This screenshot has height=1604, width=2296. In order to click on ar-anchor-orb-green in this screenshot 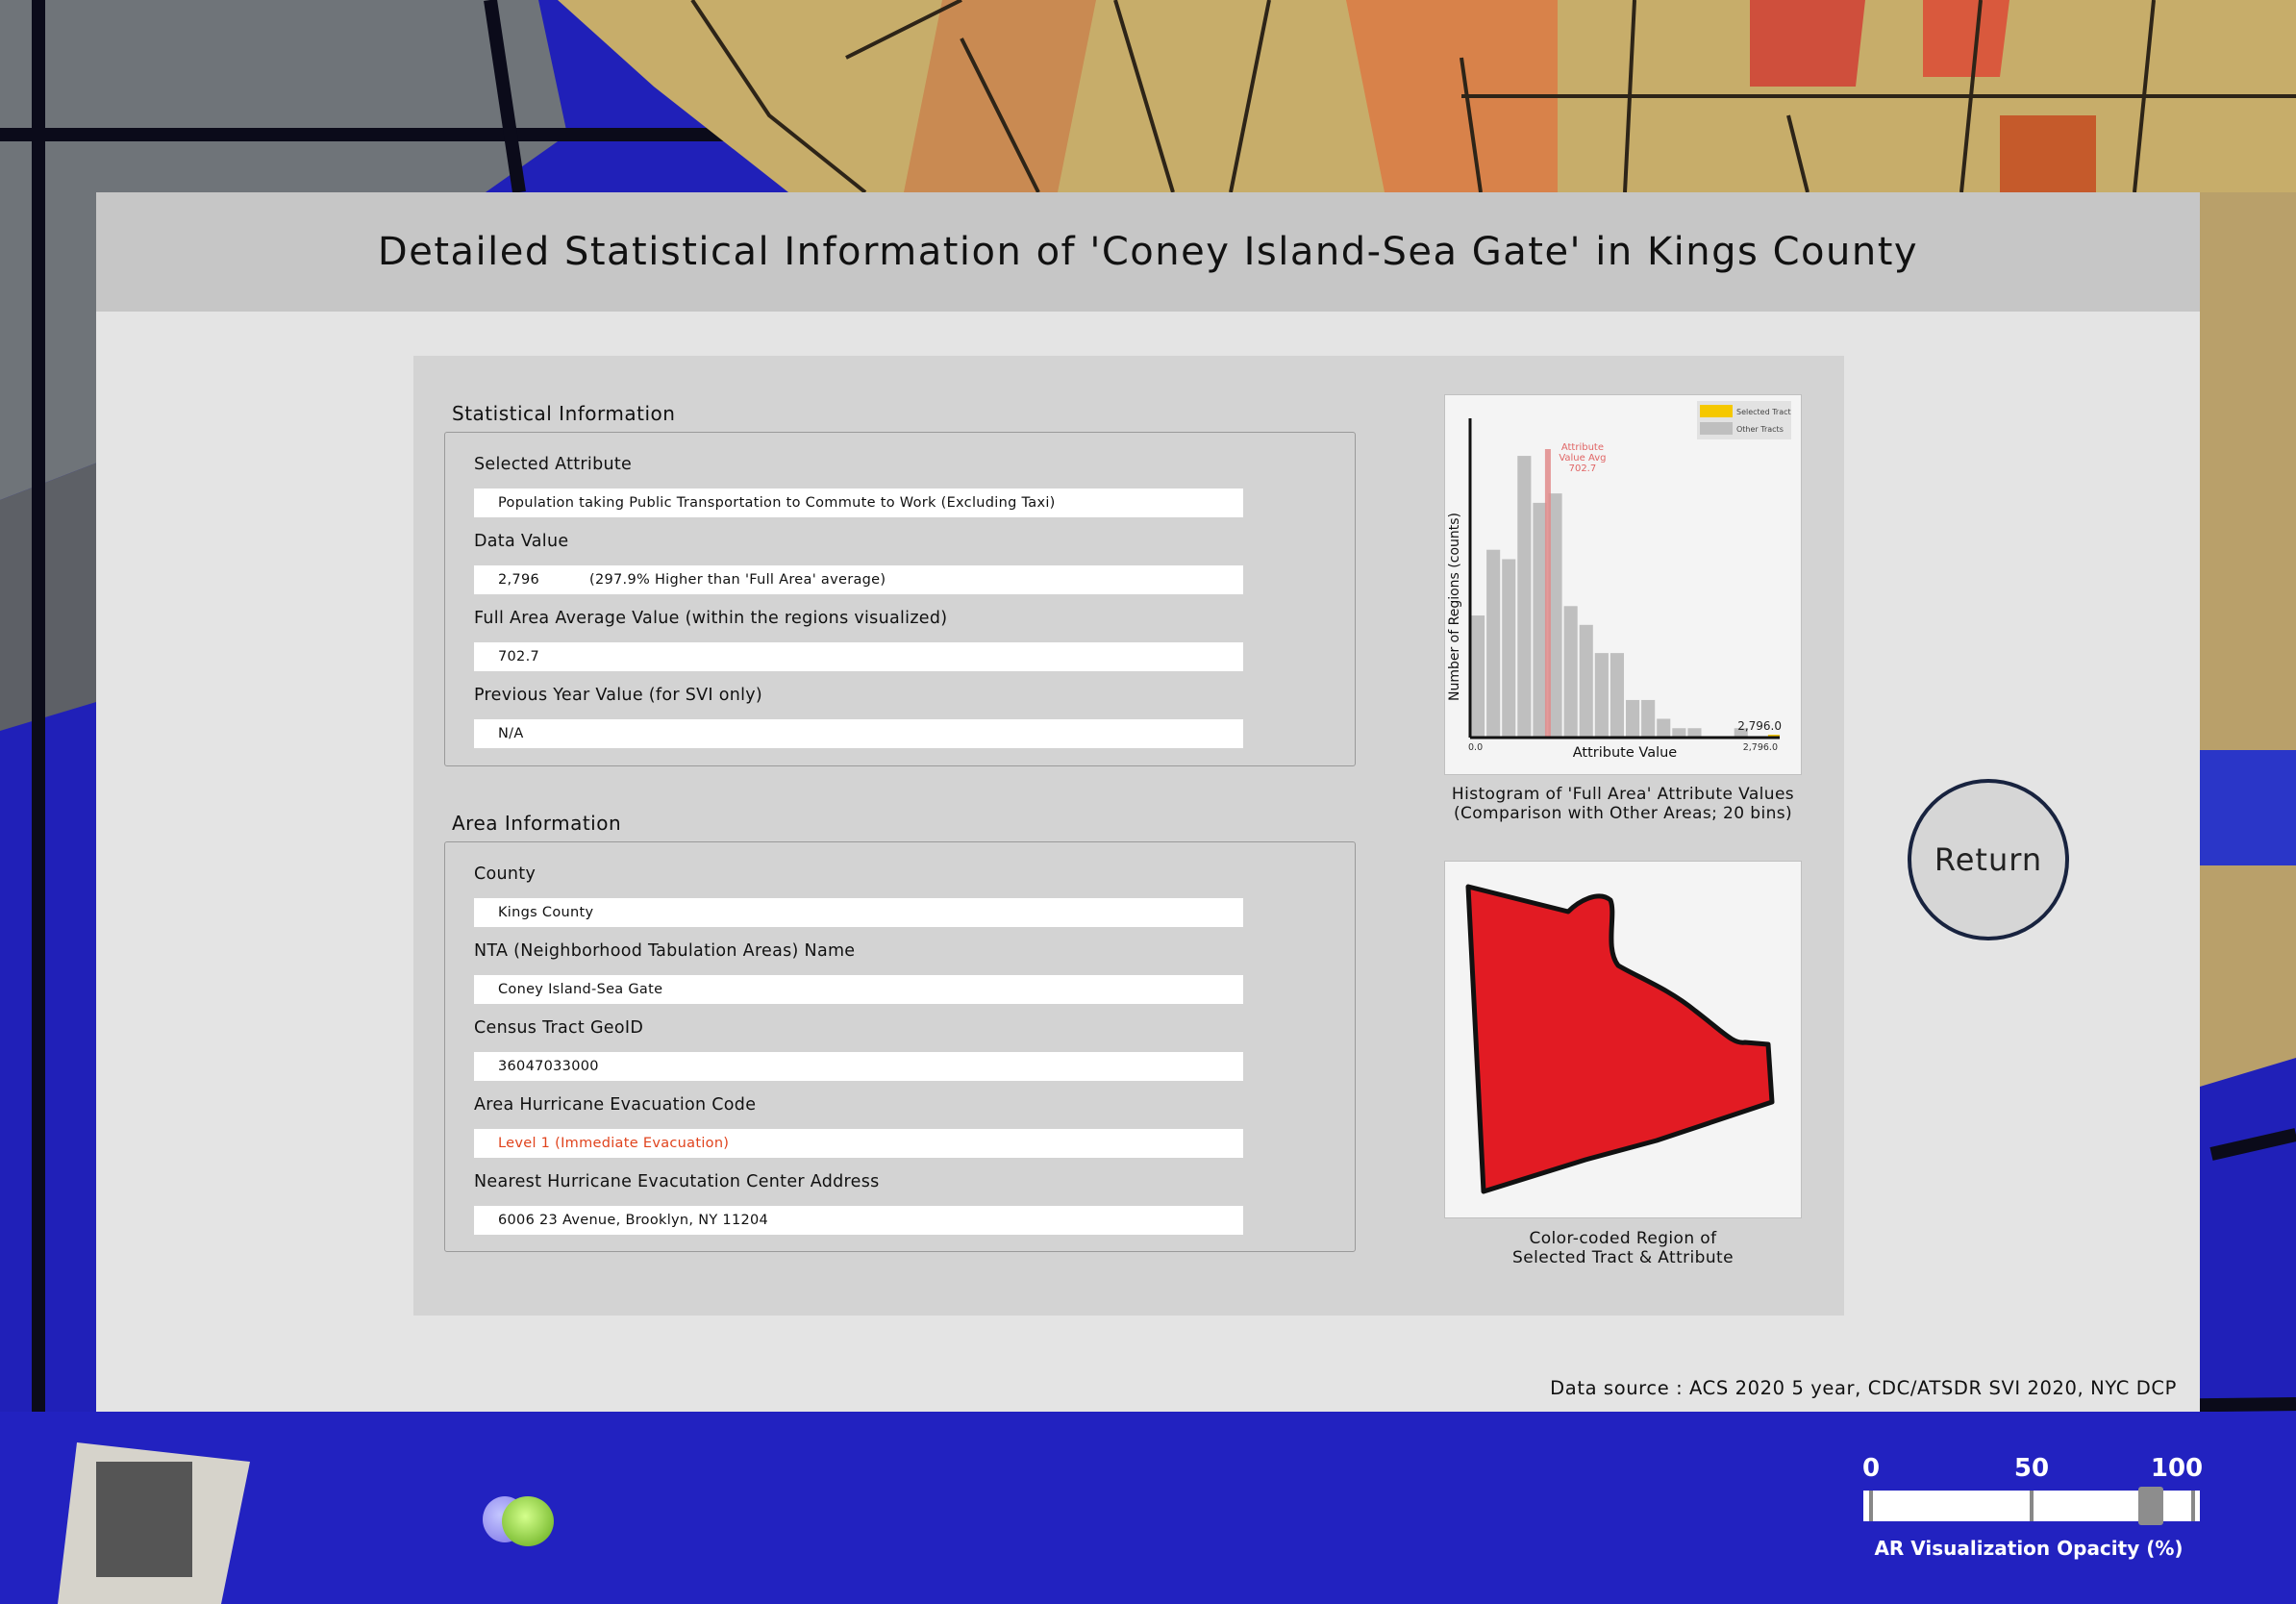, I will do `click(528, 1521)`.